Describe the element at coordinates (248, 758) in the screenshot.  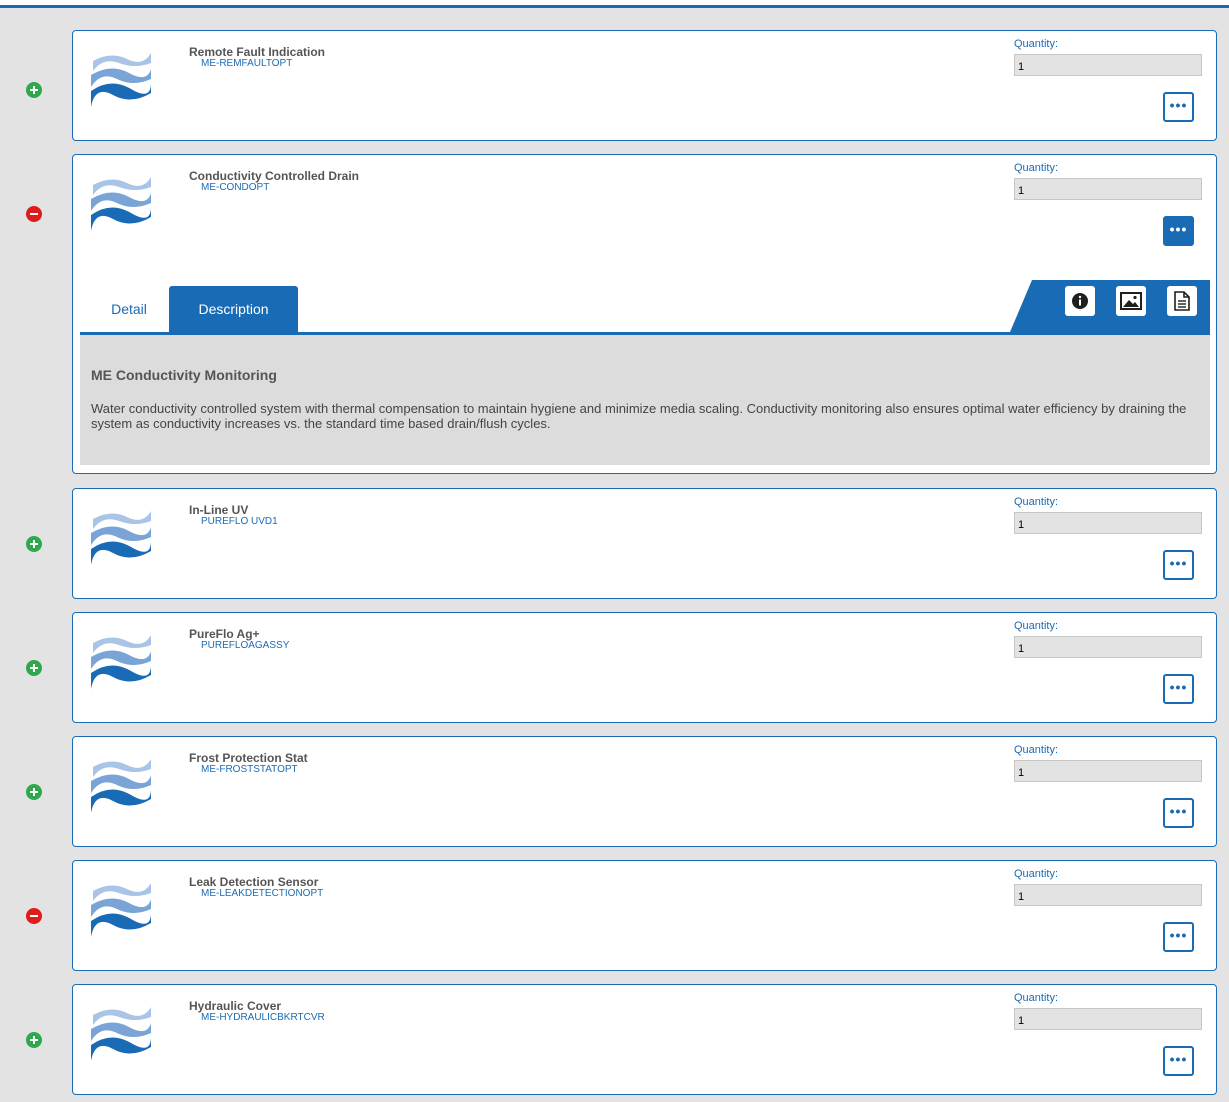
I see `option-name: Frost Protection Stat` at that location.